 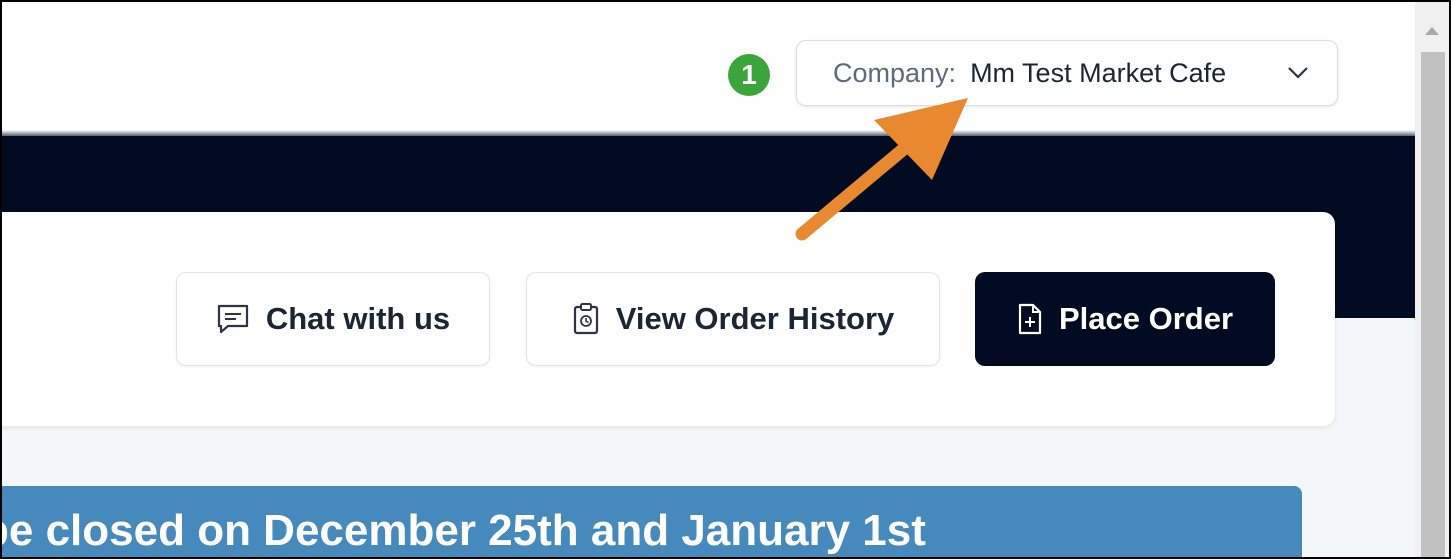 What do you see at coordinates (1030, 319) in the screenshot?
I see `document-plus-icon` at bounding box center [1030, 319].